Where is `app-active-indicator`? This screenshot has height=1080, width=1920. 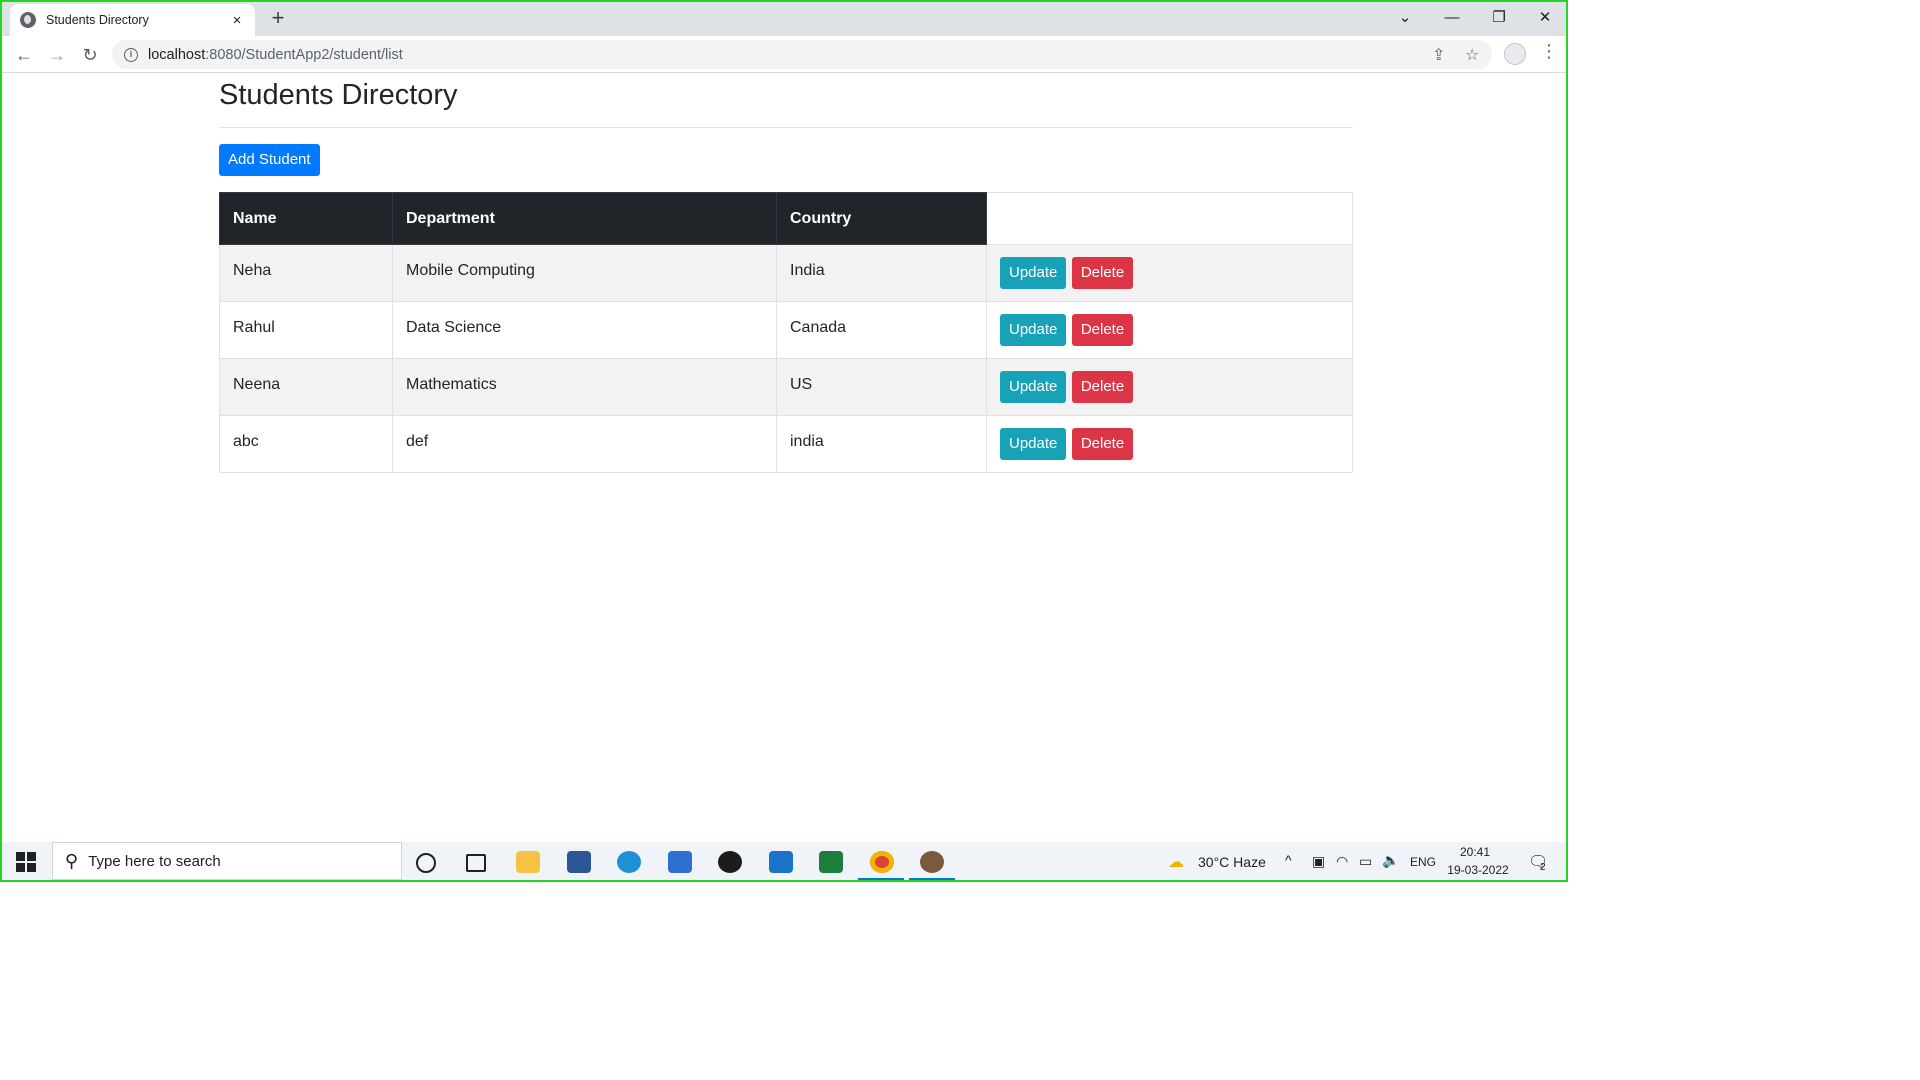
app-active-indicator is located at coordinates (932, 879).